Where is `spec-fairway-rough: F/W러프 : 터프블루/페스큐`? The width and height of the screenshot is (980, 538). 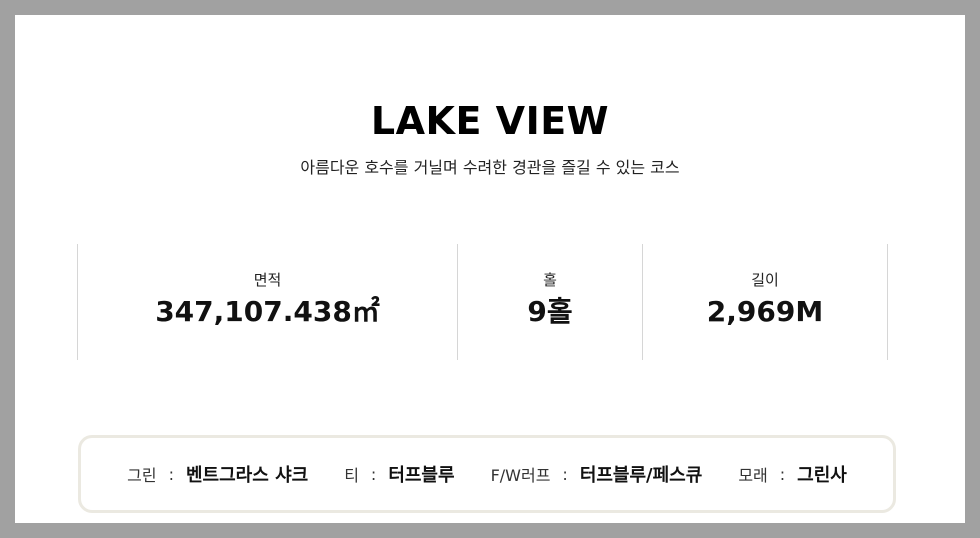
spec-fairway-rough: F/W러프 : 터프블루/페스큐 is located at coordinates (597, 474).